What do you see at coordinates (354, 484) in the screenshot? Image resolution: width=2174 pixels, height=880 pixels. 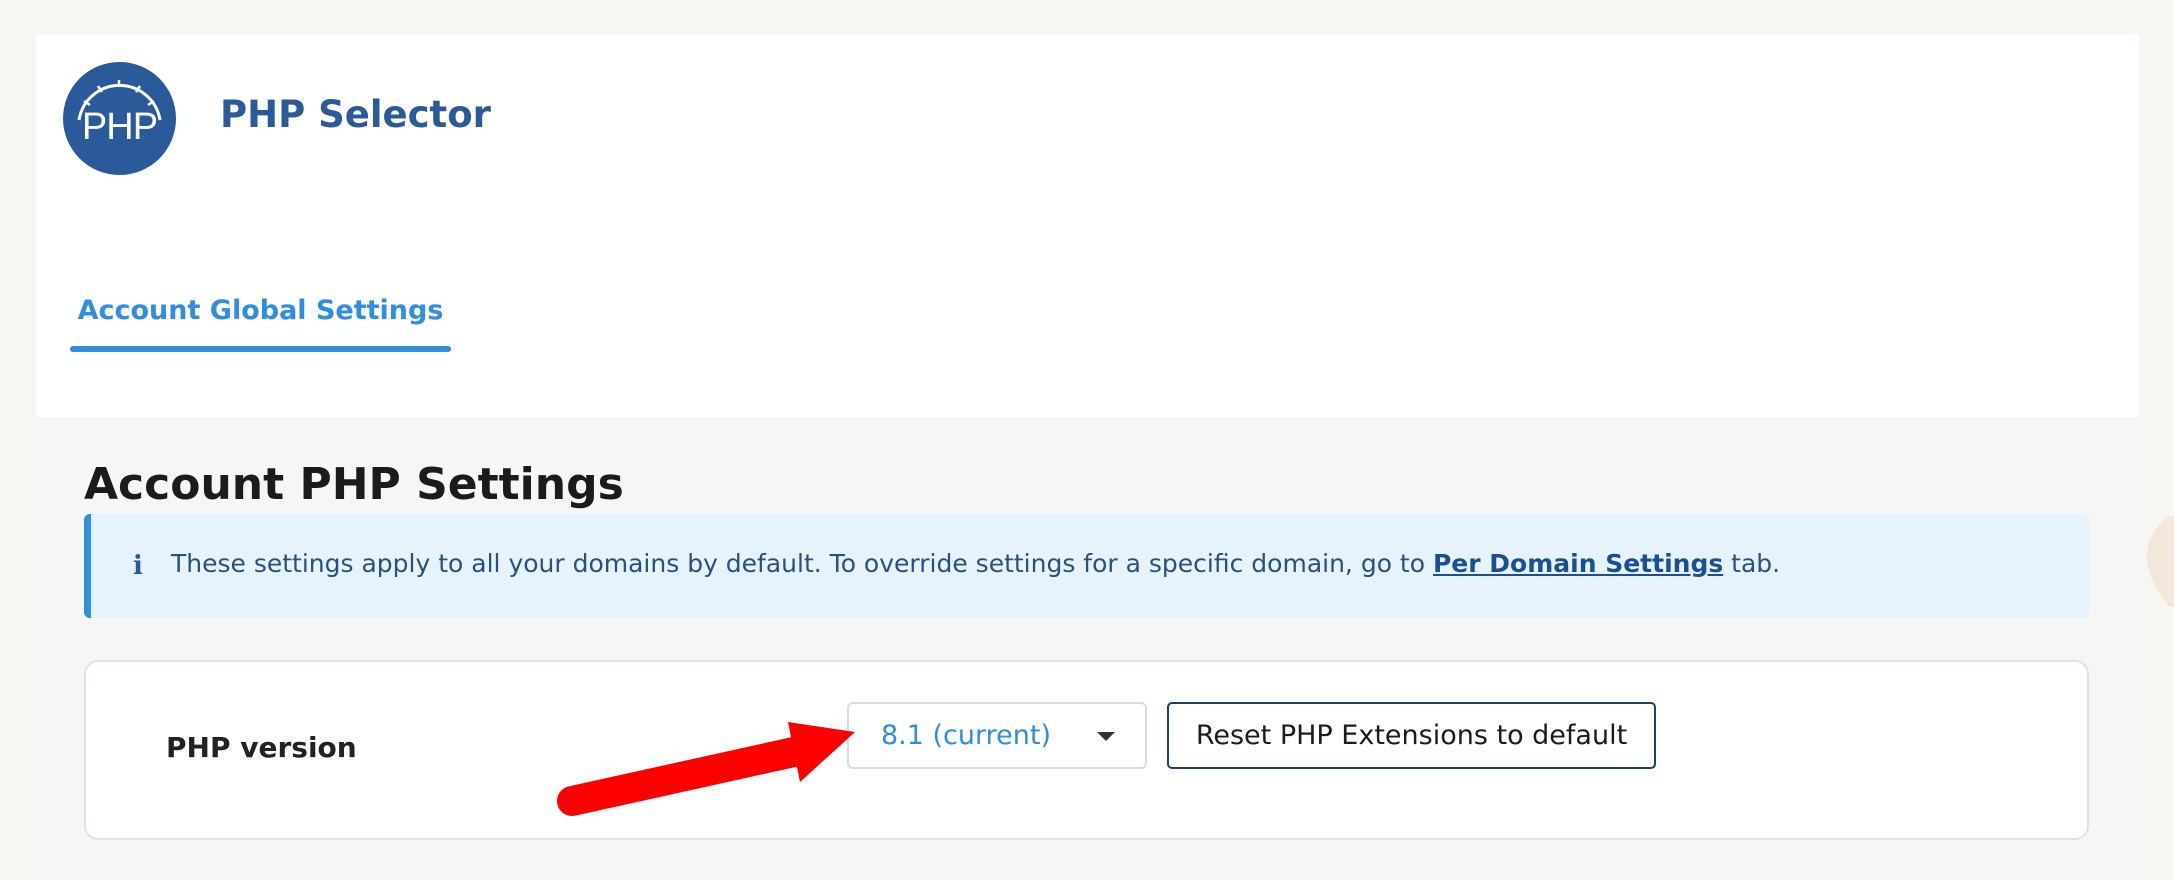 I see `section-heading: Account PHP Settings` at bounding box center [354, 484].